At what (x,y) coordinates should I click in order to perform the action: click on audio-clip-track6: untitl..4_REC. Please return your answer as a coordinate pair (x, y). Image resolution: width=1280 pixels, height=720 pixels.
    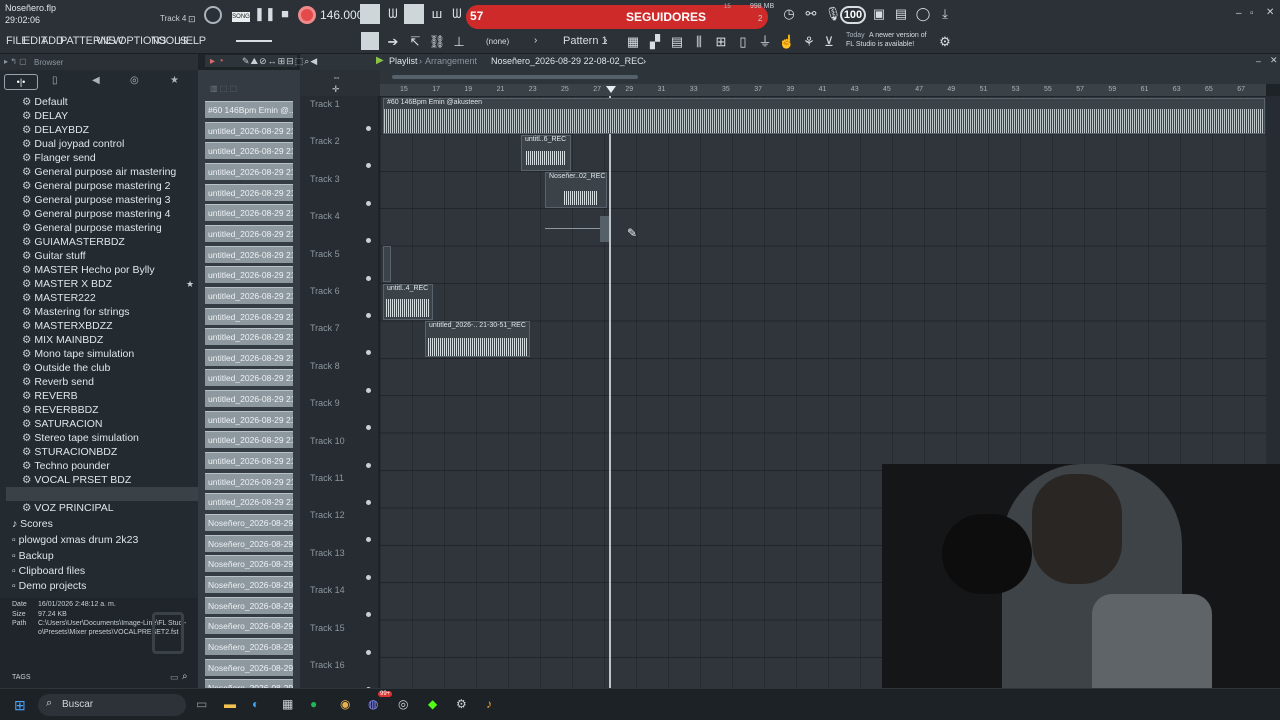
    Looking at the image, I should click on (408, 302).